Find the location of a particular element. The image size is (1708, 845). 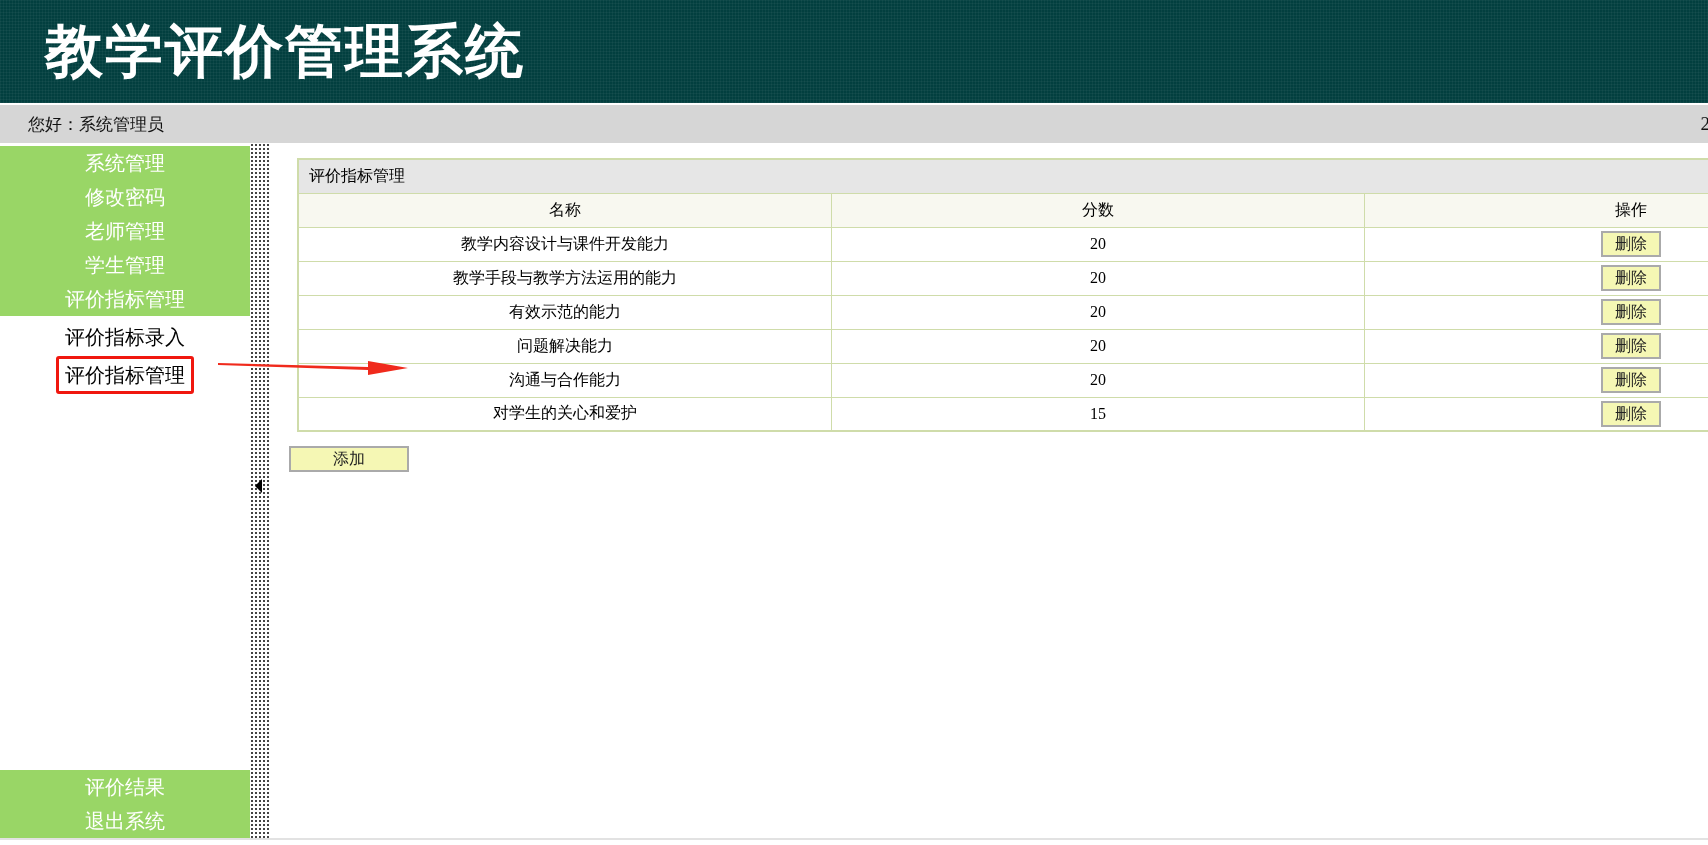

table-cell: 15 is located at coordinates (1098, 414).